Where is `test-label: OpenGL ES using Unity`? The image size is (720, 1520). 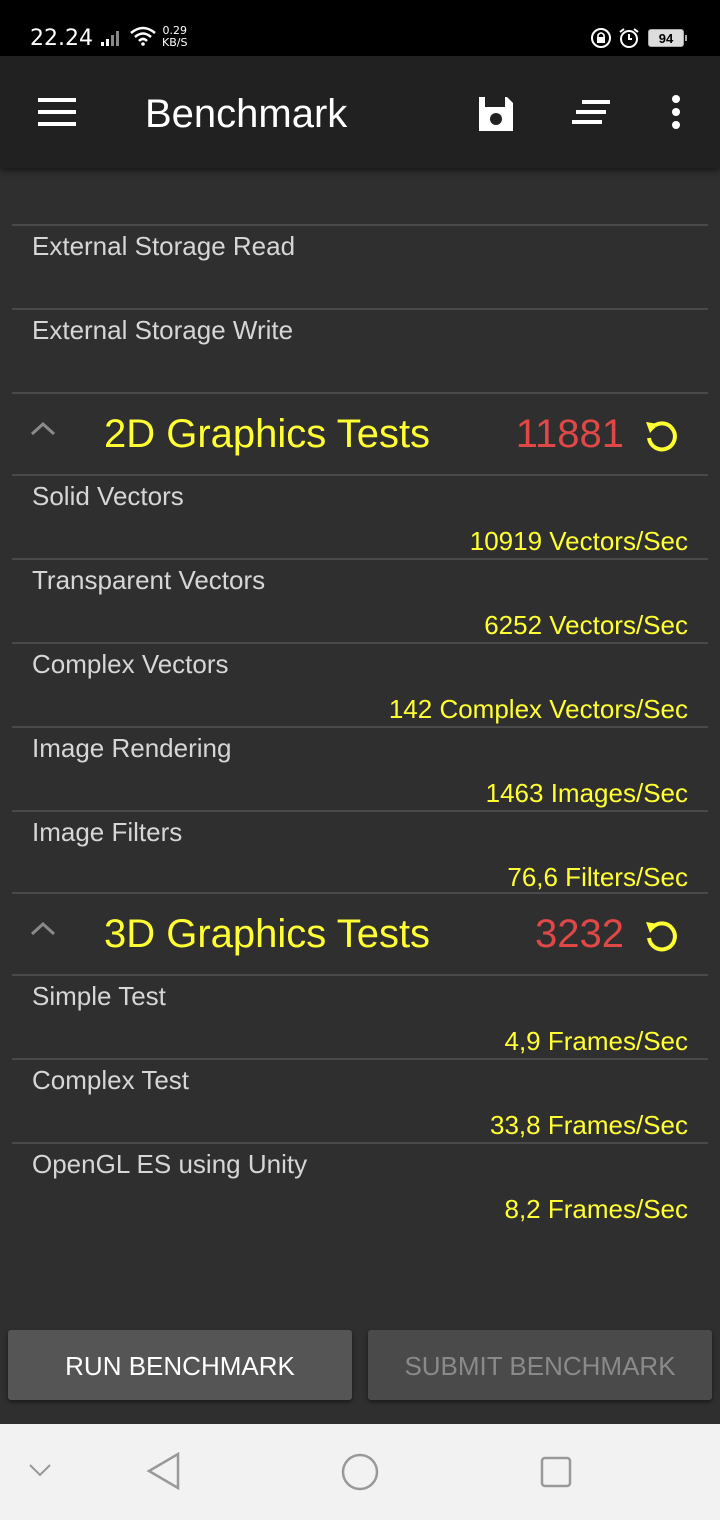 test-label: OpenGL ES using Unity is located at coordinates (170, 1164).